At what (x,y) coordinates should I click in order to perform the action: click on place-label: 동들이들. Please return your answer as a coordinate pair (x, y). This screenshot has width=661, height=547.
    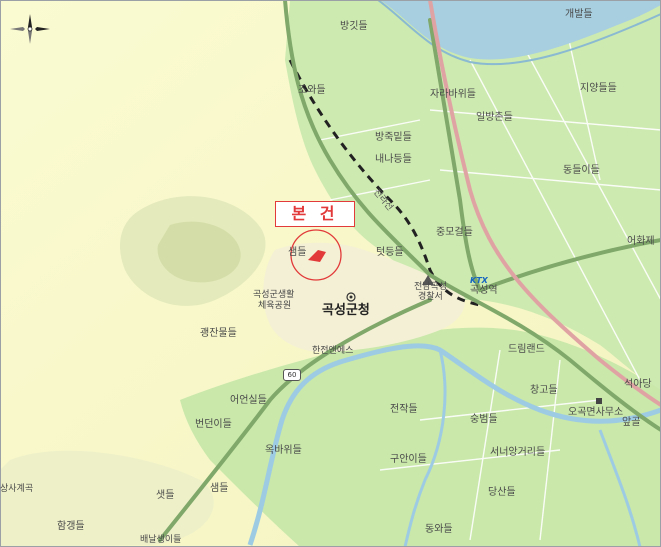
    Looking at the image, I should click on (581, 170).